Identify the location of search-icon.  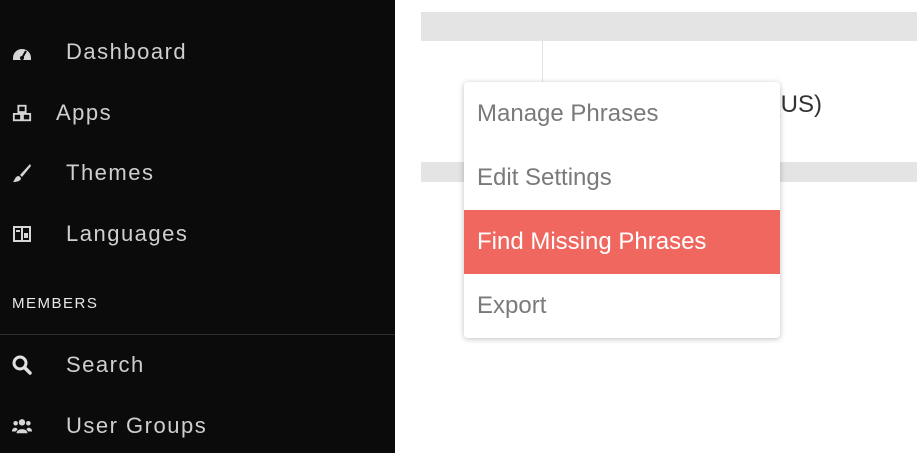
(22, 365).